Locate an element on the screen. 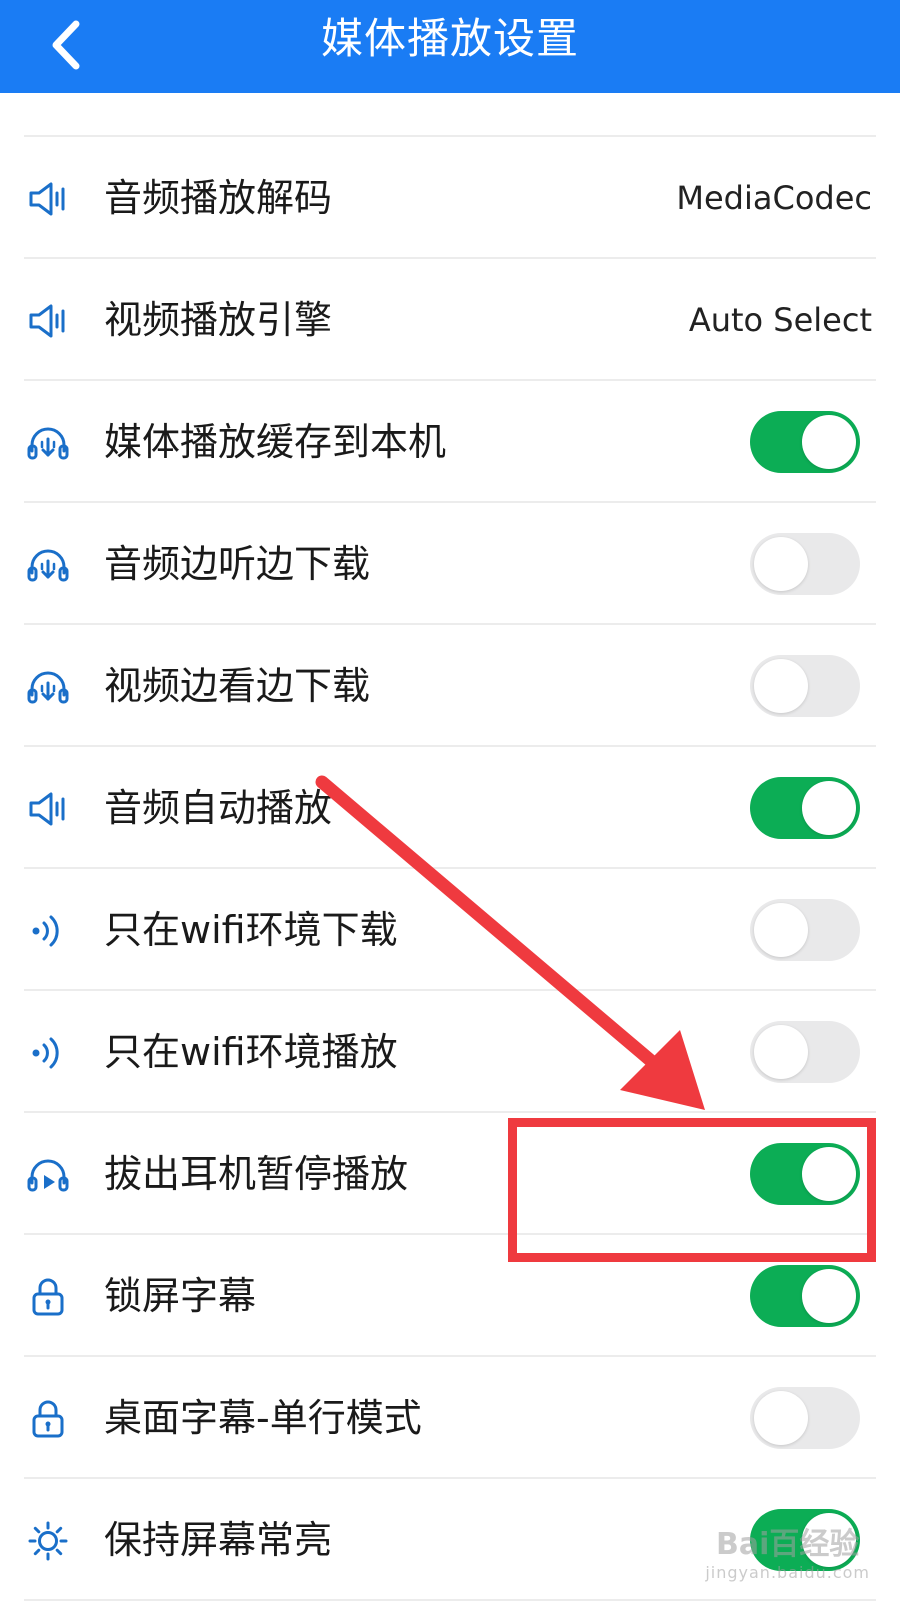  settings-row: 音频边听边下载 is located at coordinates (450, 564).